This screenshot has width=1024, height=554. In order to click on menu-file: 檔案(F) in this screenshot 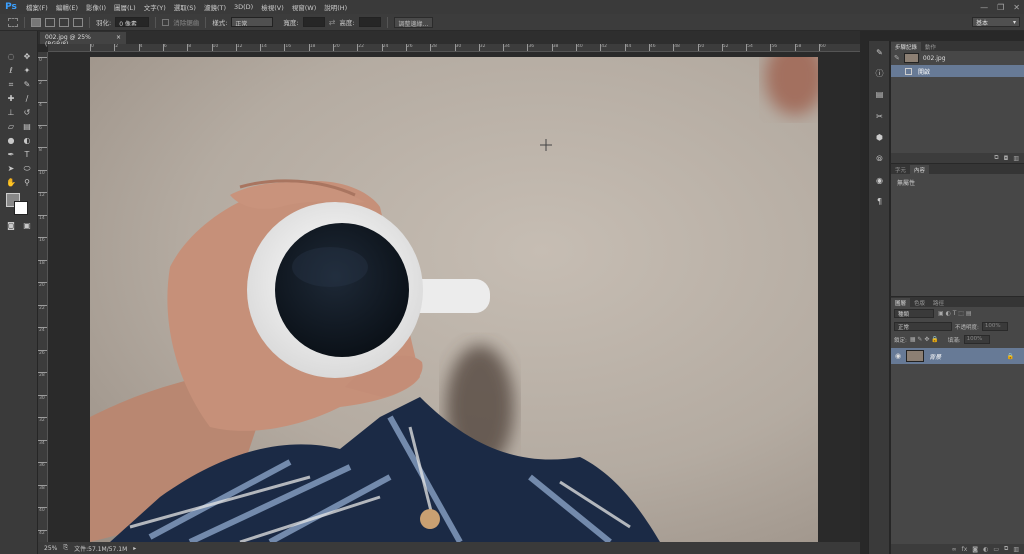, I will do `click(37, 7)`.